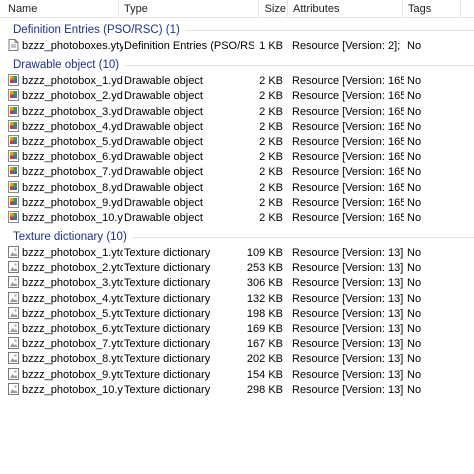 The width and height of the screenshot is (474, 474). I want to click on file-name: bzzz_photobox_9.ytd, so click(72, 374).